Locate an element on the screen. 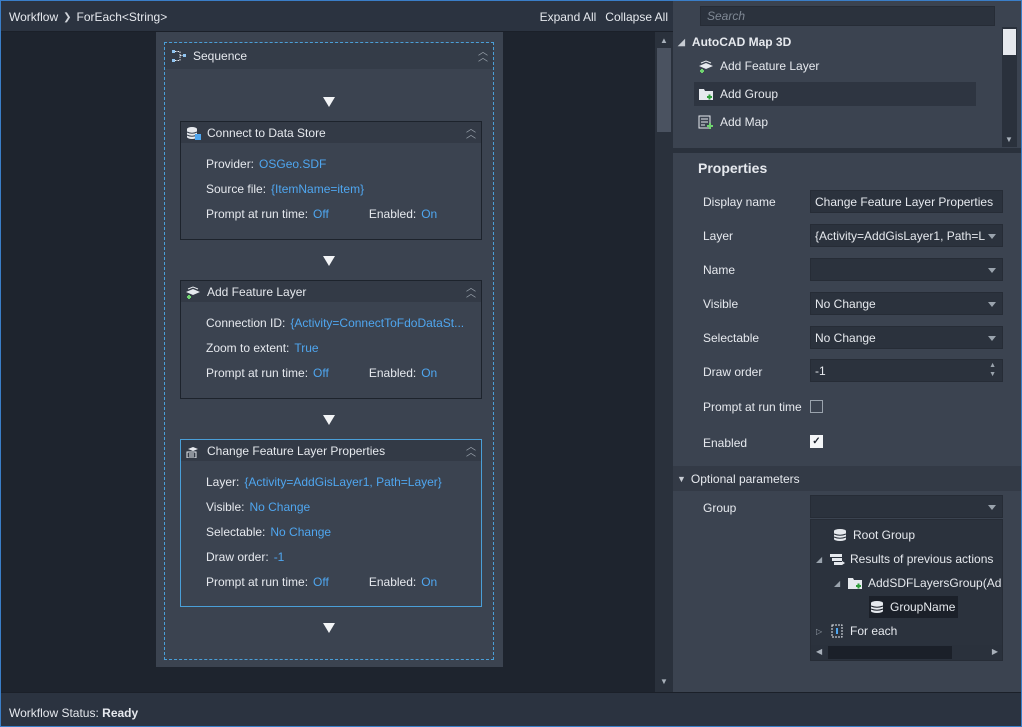 This screenshot has width=1022, height=727. layer-label: Layer is located at coordinates (718, 236).